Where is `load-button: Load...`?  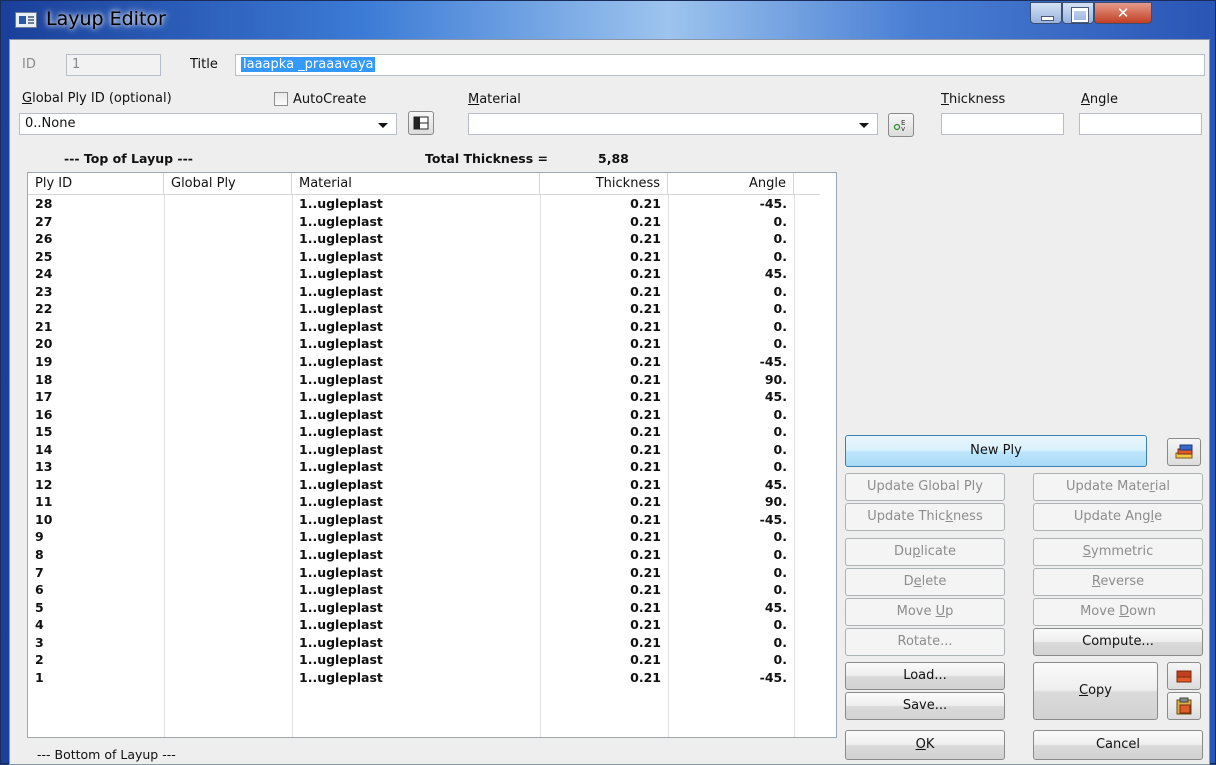 load-button: Load... is located at coordinates (925, 676).